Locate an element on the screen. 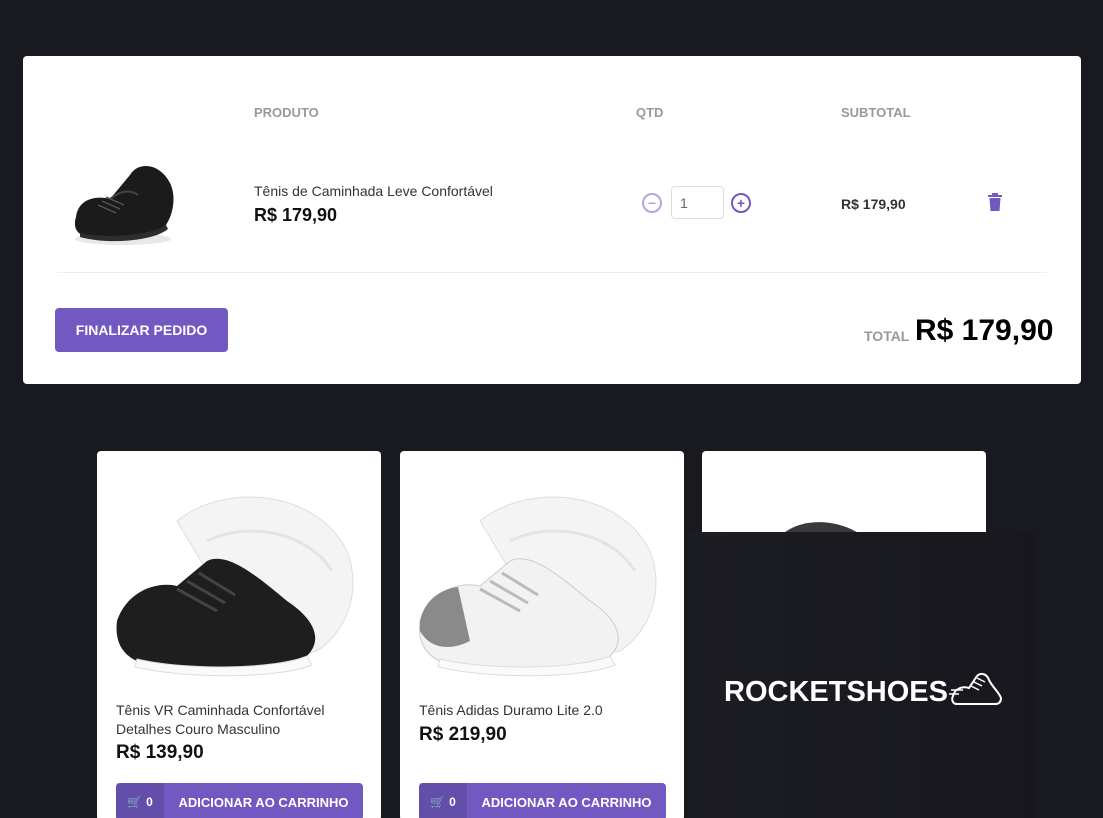 This screenshot has height=818, width=1103. cart-item-subtotal: R$ 179,90 is located at coordinates (873, 204).